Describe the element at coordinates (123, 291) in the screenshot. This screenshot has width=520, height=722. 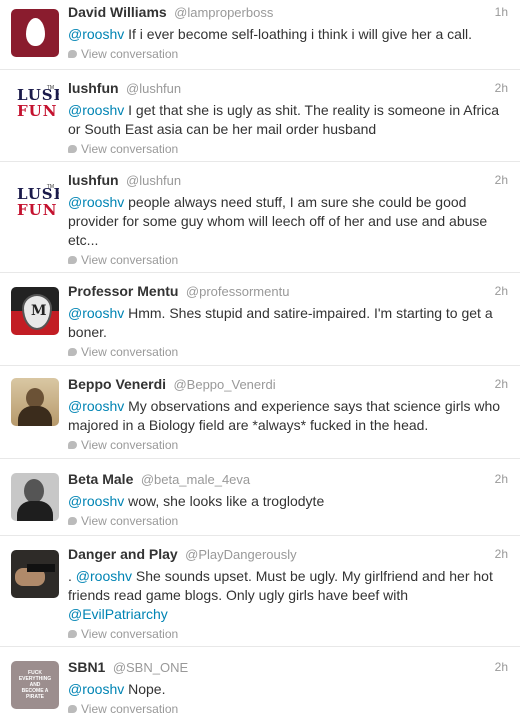
I see `user-name: Professor Mentu` at that location.